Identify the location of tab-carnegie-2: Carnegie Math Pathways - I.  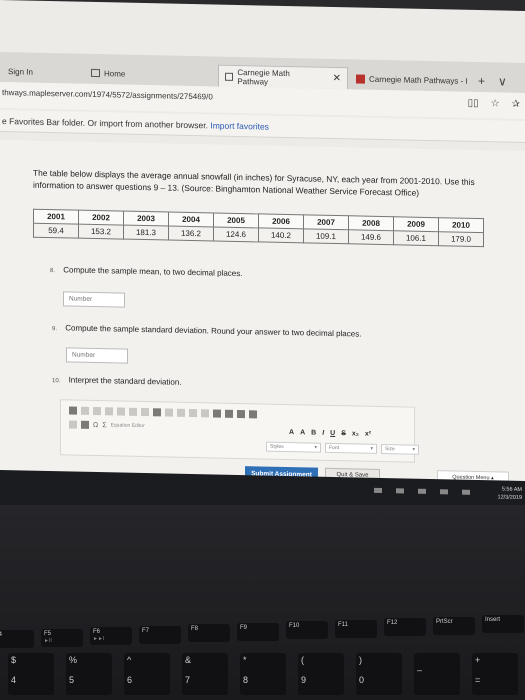
(412, 79).